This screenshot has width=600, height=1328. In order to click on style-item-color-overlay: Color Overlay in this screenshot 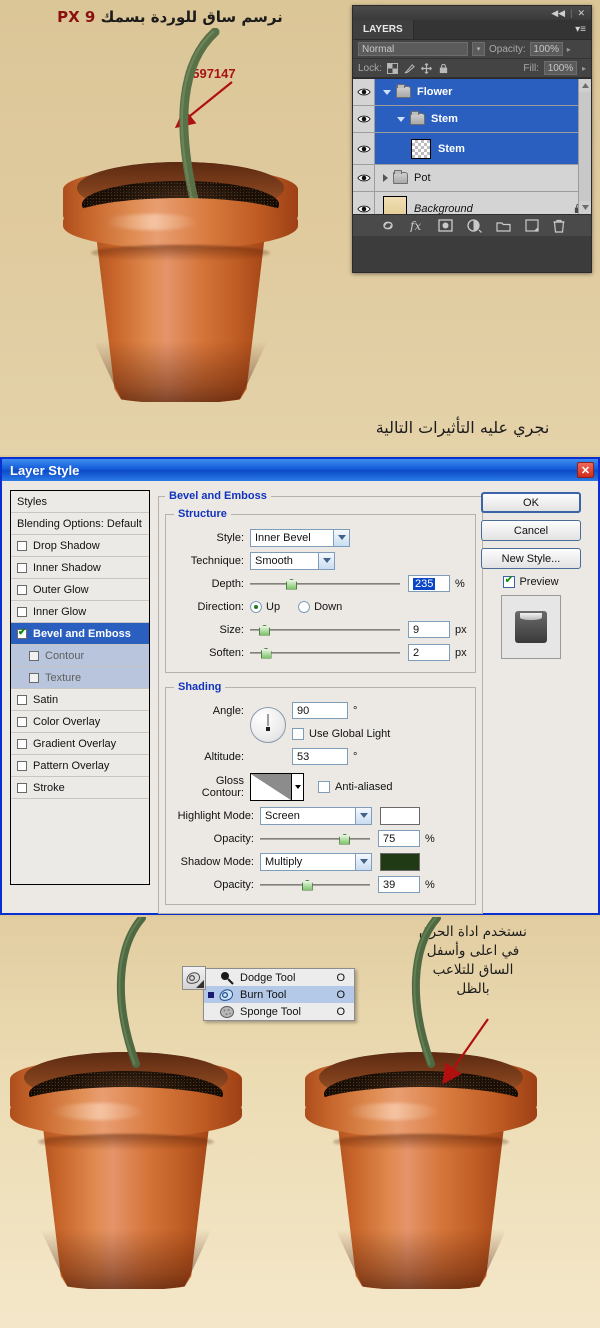, I will do `click(80, 722)`.